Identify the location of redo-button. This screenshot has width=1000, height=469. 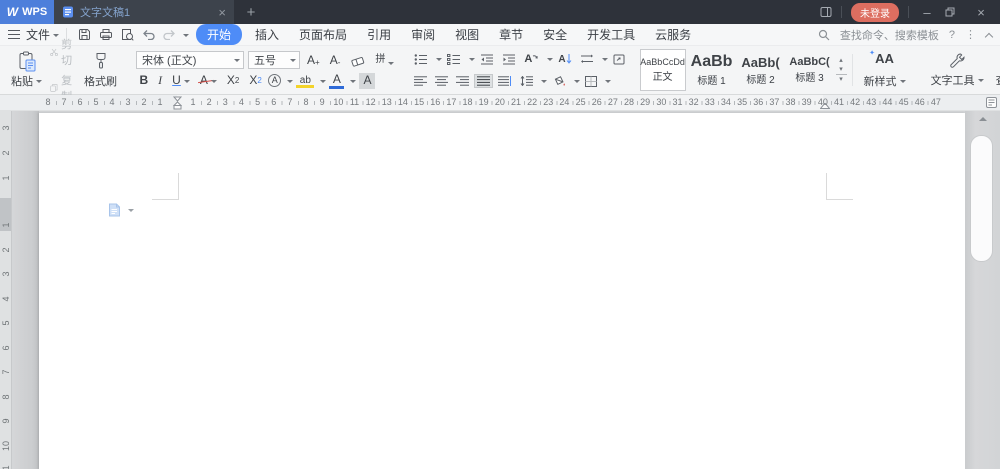
(169, 34).